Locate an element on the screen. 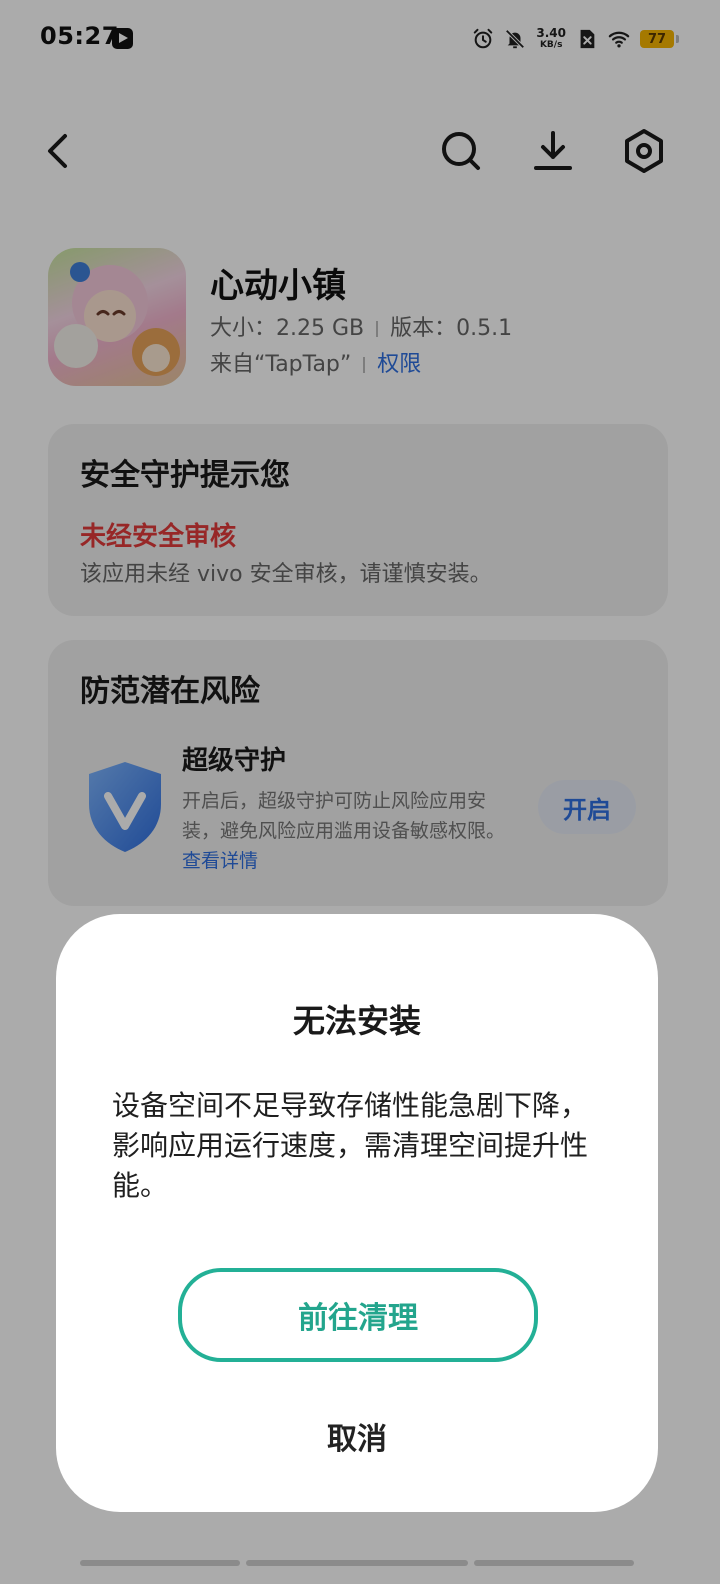 The width and height of the screenshot is (720, 1584). dialog-title: 无法安装 is located at coordinates (356, 1021).